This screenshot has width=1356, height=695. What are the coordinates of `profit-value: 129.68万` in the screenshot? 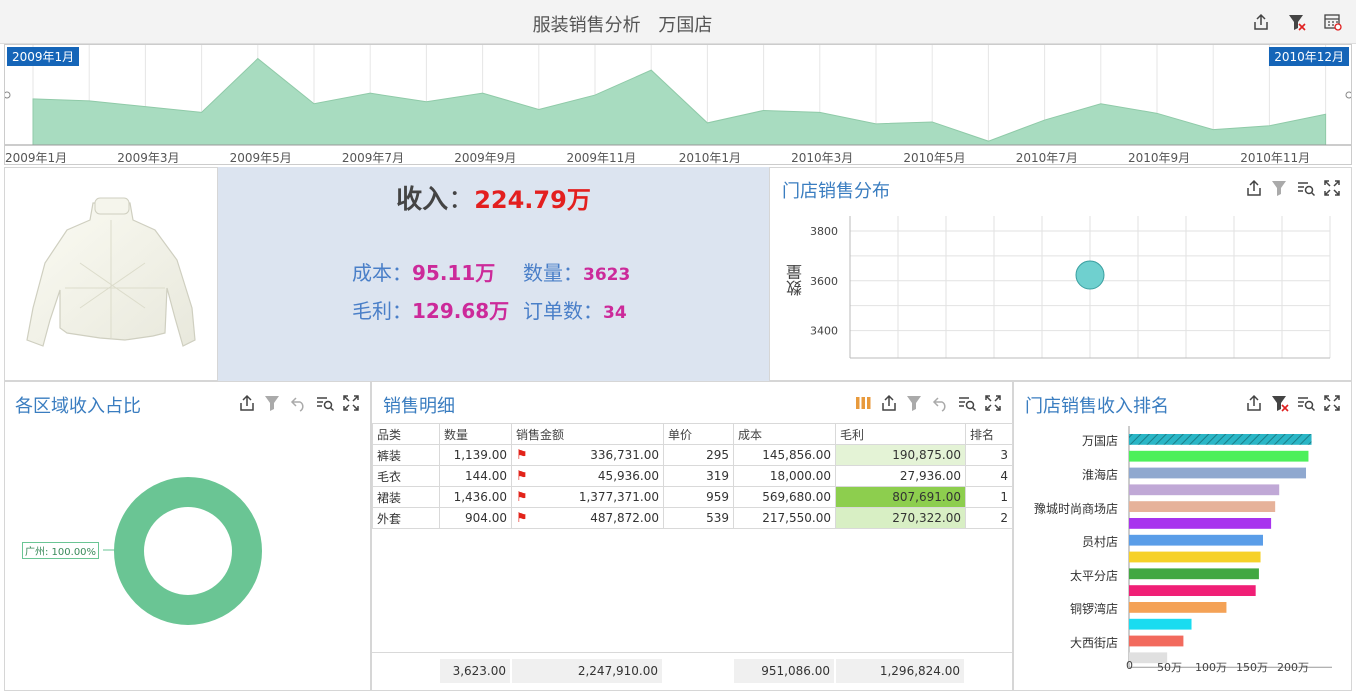 It's located at (461, 311).